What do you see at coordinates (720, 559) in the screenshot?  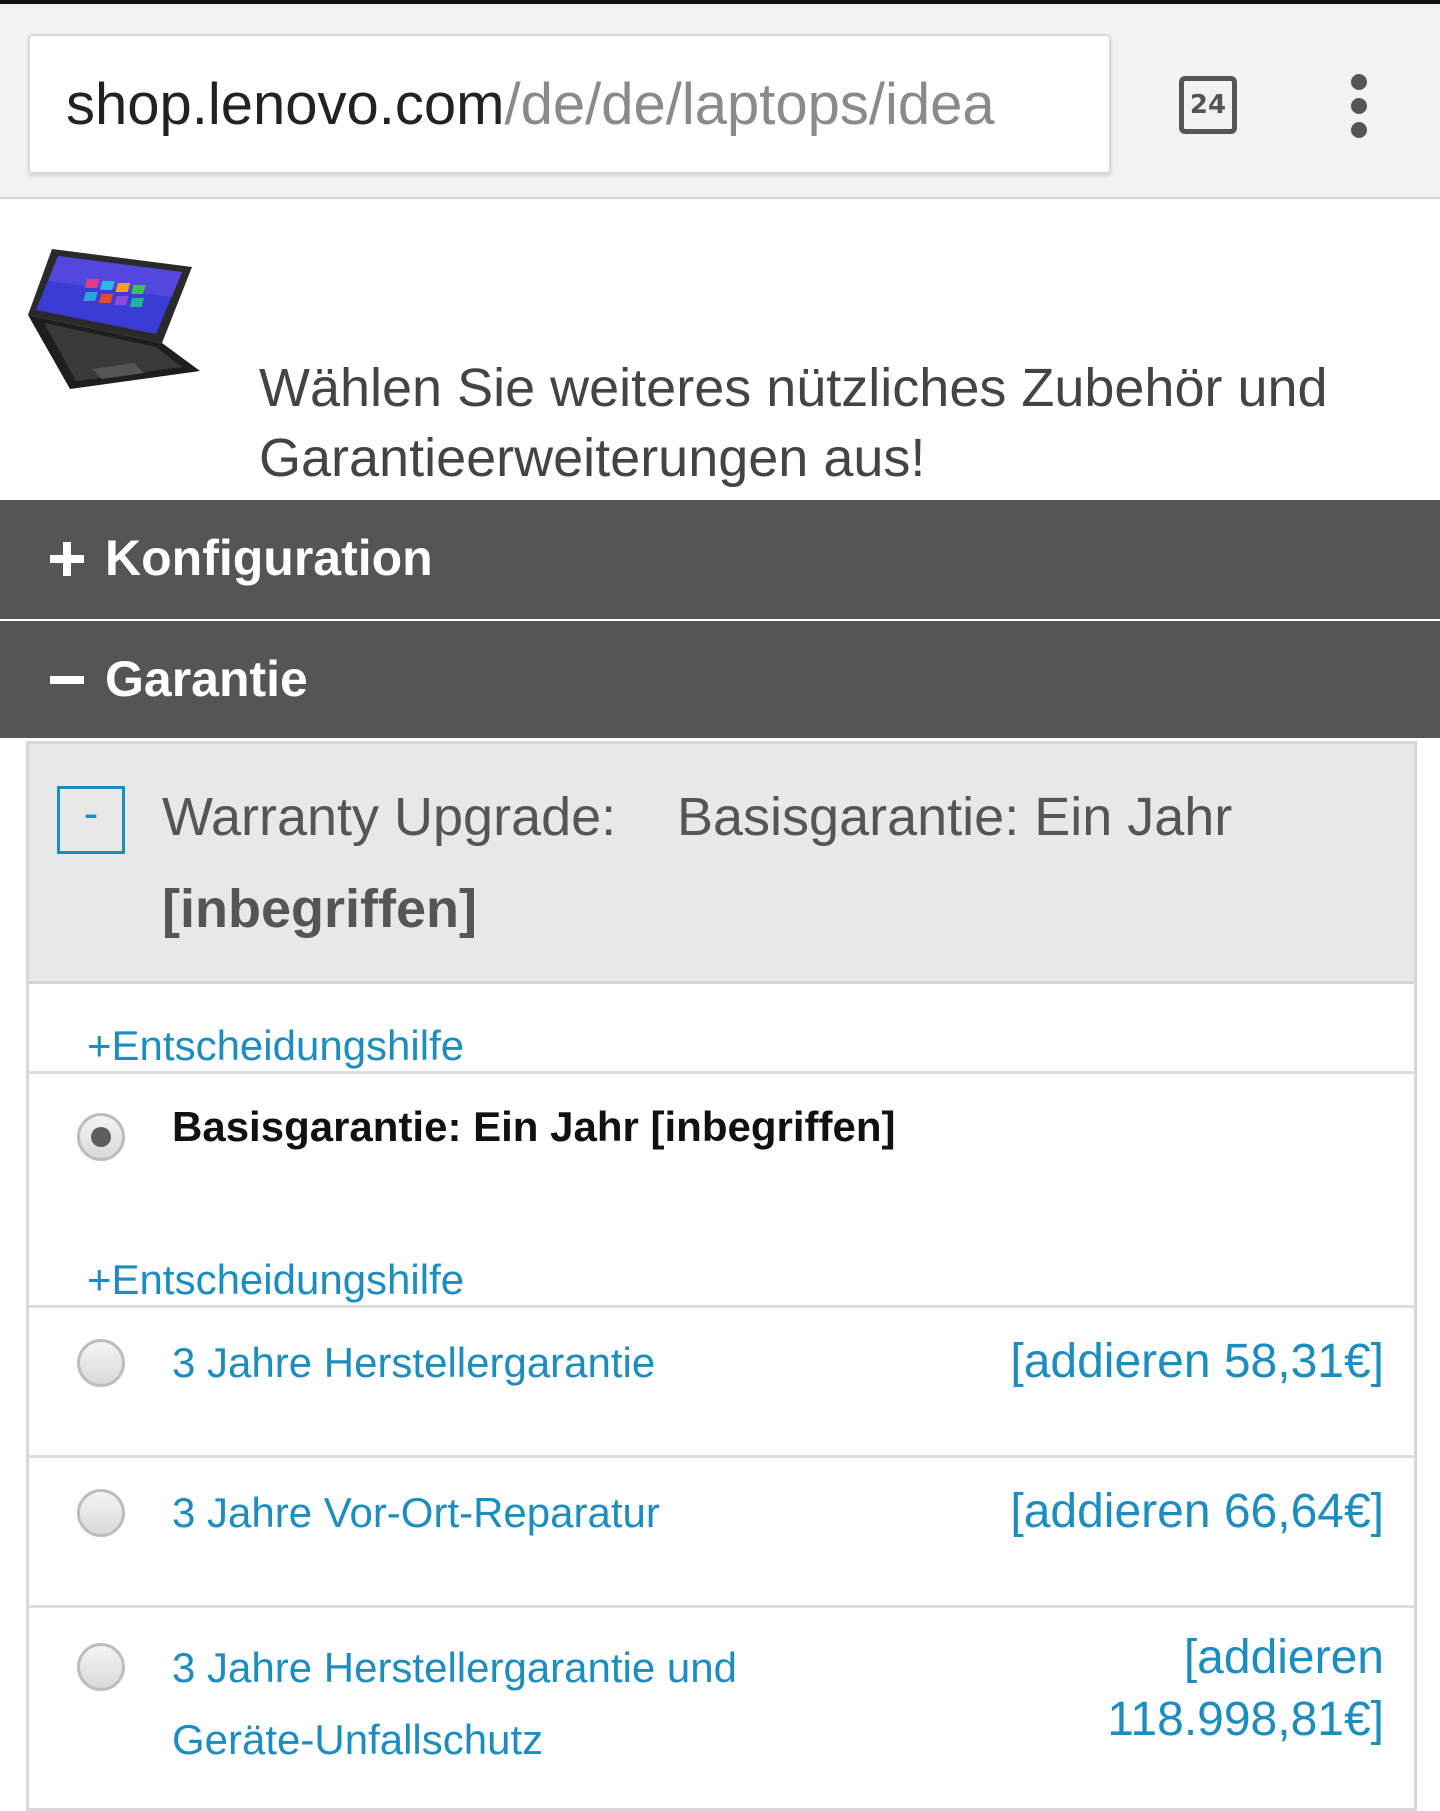 I see `accordion-konfiguration: Konfiguration` at bounding box center [720, 559].